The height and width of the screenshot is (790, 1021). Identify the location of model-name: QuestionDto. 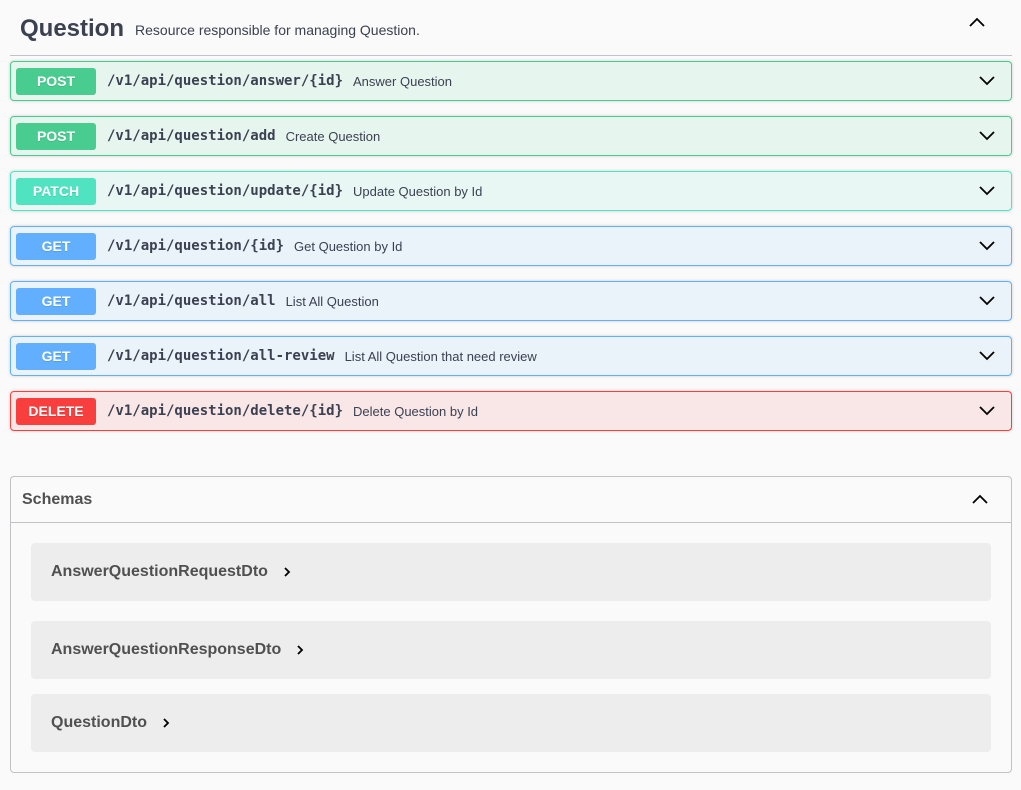
(99, 722).